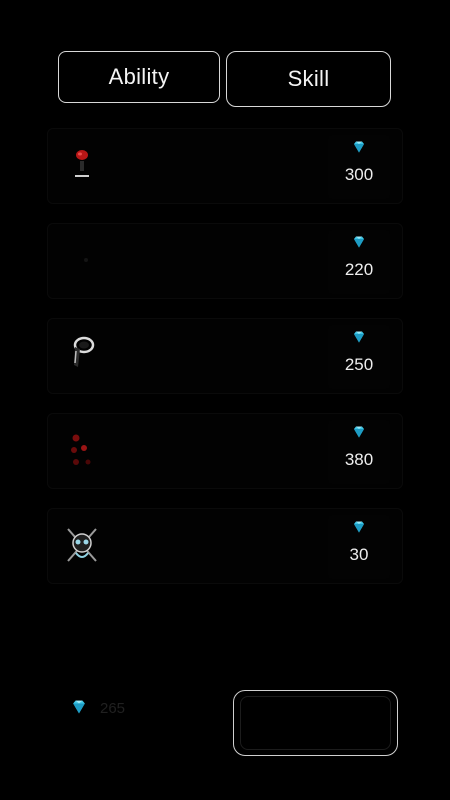 This screenshot has height=800, width=450. I want to click on shop-item-row: 220, so click(225, 261).